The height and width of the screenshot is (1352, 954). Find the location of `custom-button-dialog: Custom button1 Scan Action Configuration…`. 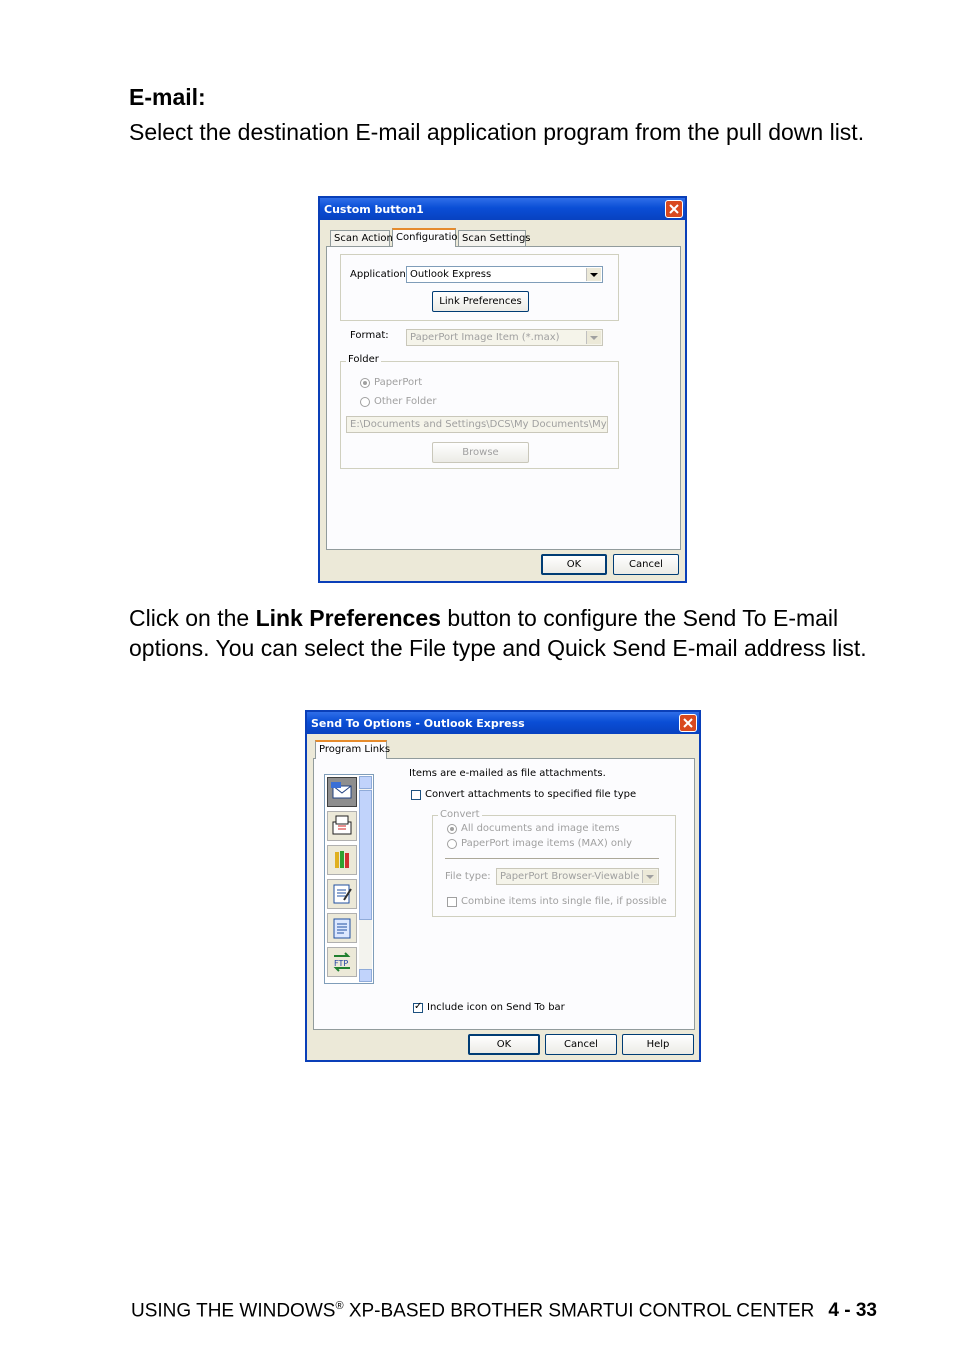

custom-button-dialog: Custom button1 Scan Action Configuration… is located at coordinates (502, 389).